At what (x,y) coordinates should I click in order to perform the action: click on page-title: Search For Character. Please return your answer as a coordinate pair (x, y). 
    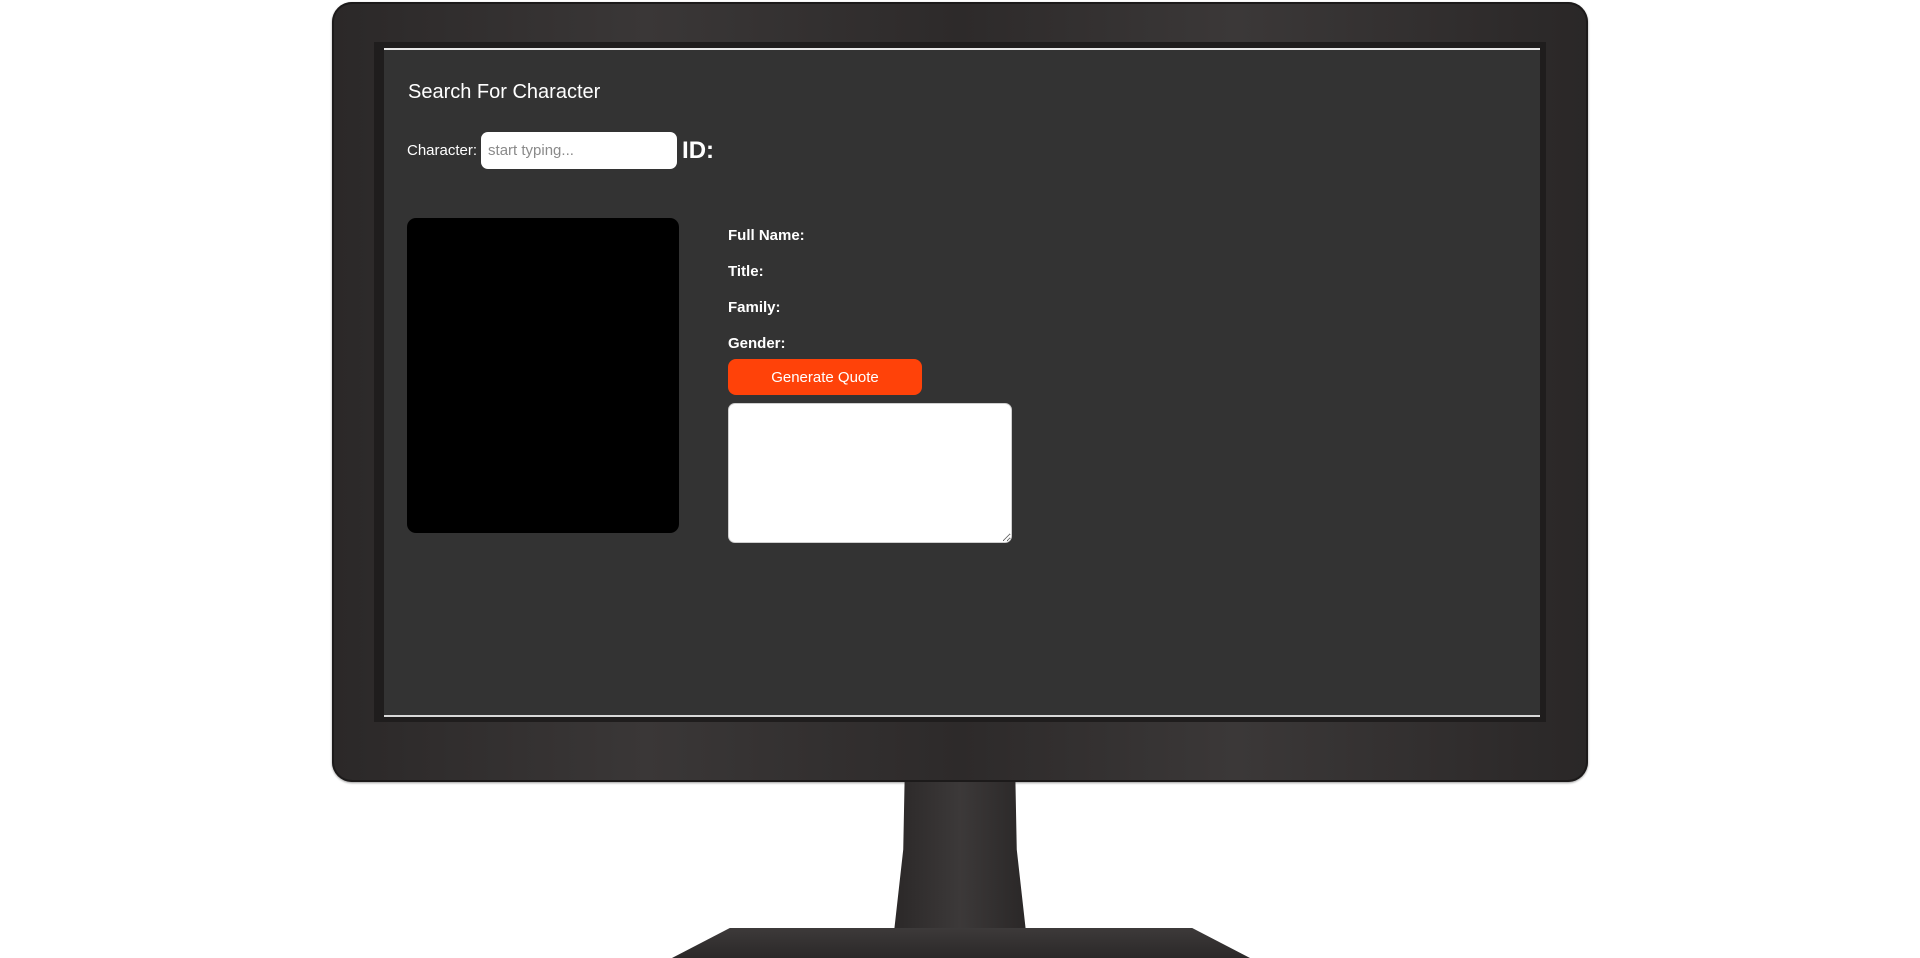
    Looking at the image, I should click on (504, 92).